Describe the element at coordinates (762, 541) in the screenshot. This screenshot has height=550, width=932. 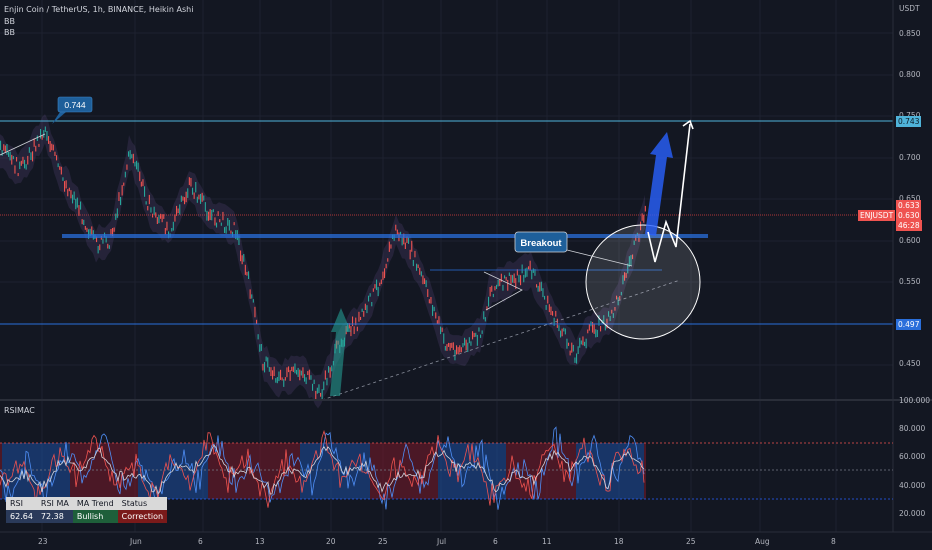
I see `time-tick: Aug` at that location.